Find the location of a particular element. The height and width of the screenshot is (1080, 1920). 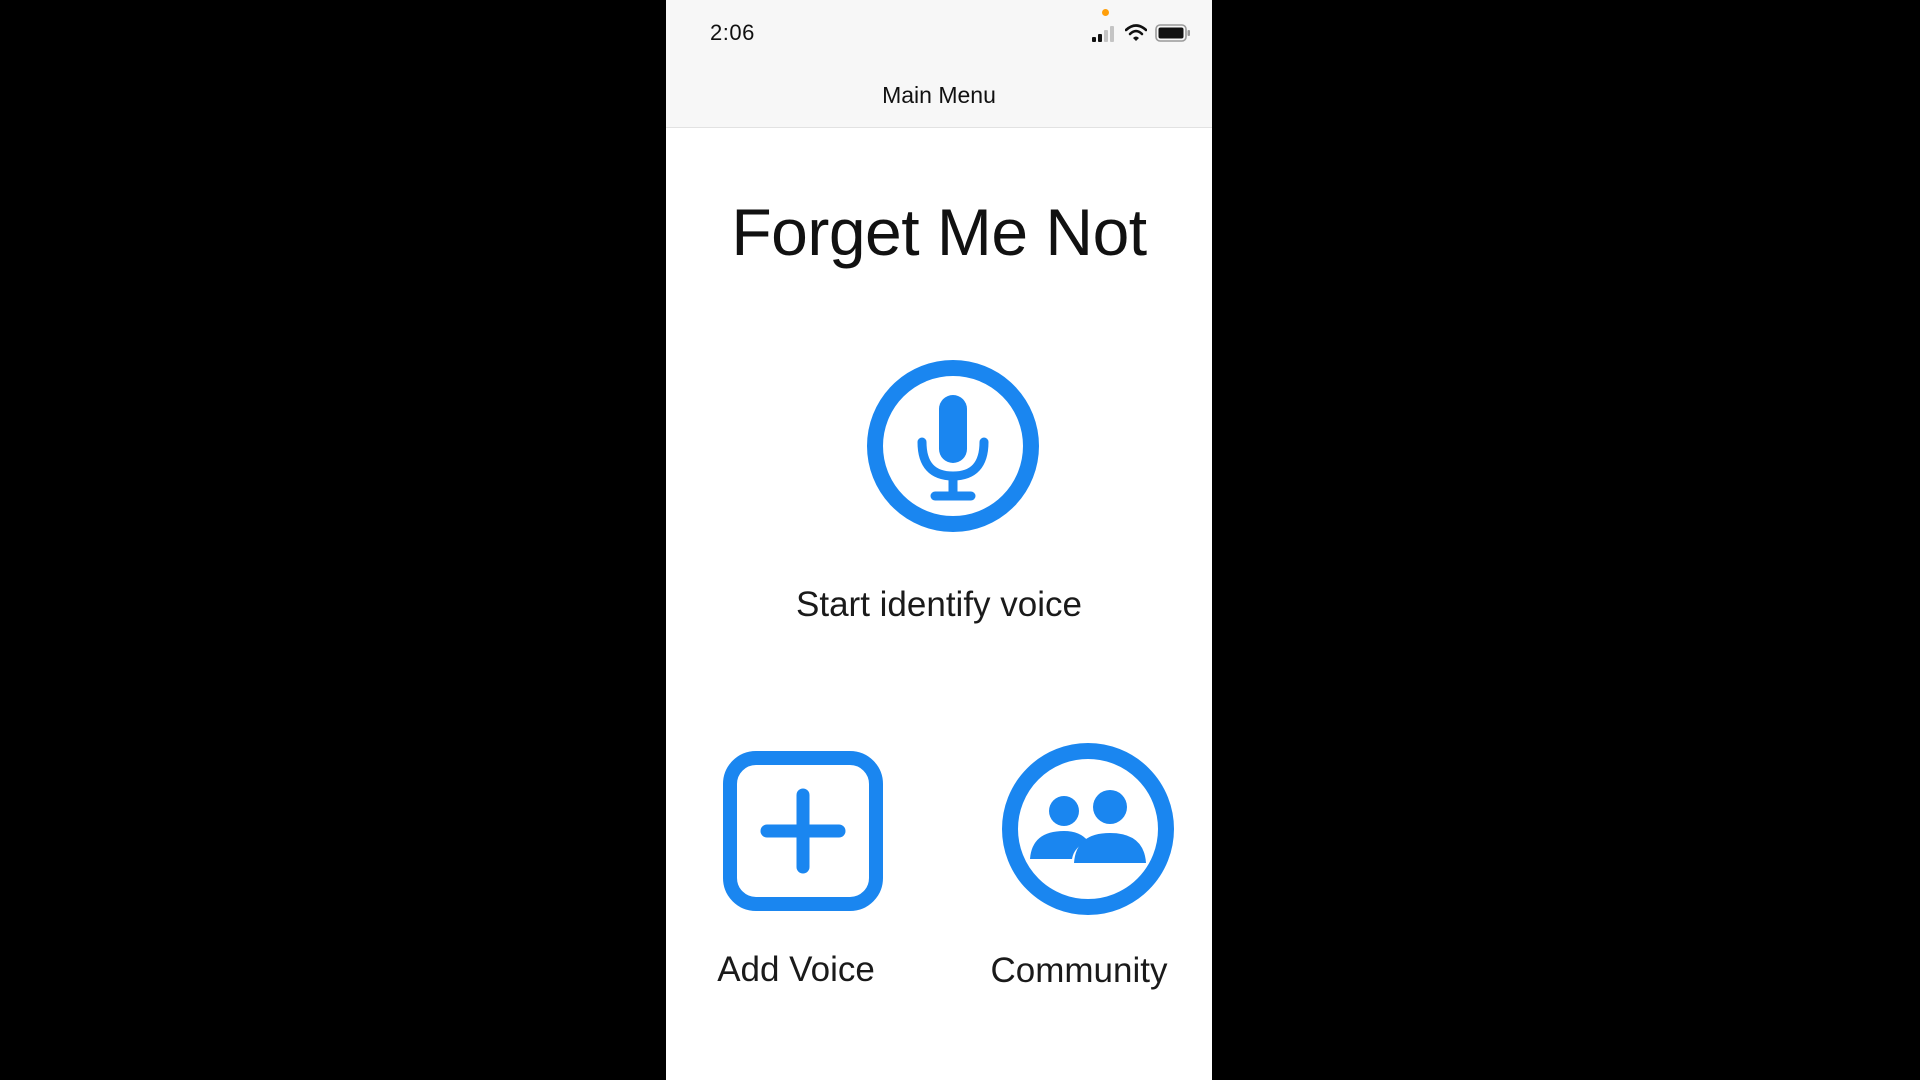

plus-square-icon is located at coordinates (803, 831).